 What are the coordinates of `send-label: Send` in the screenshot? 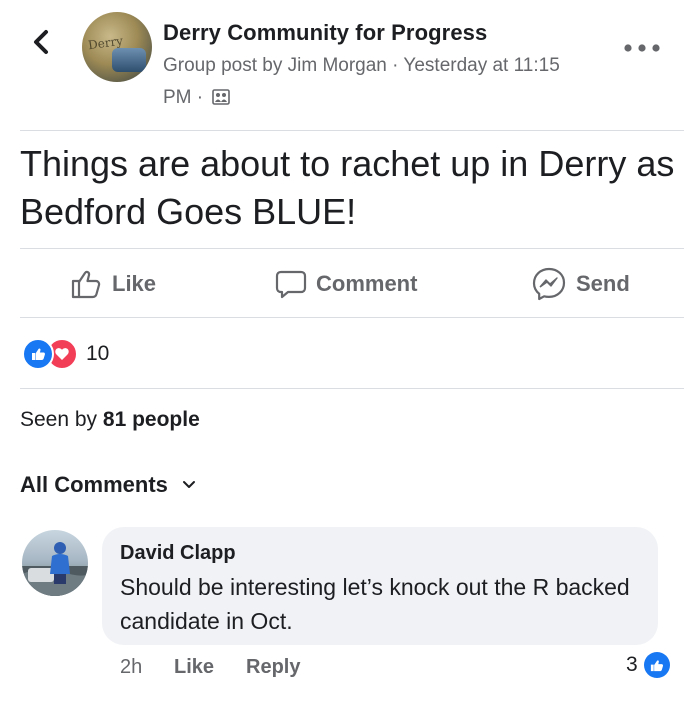 It's located at (603, 283).